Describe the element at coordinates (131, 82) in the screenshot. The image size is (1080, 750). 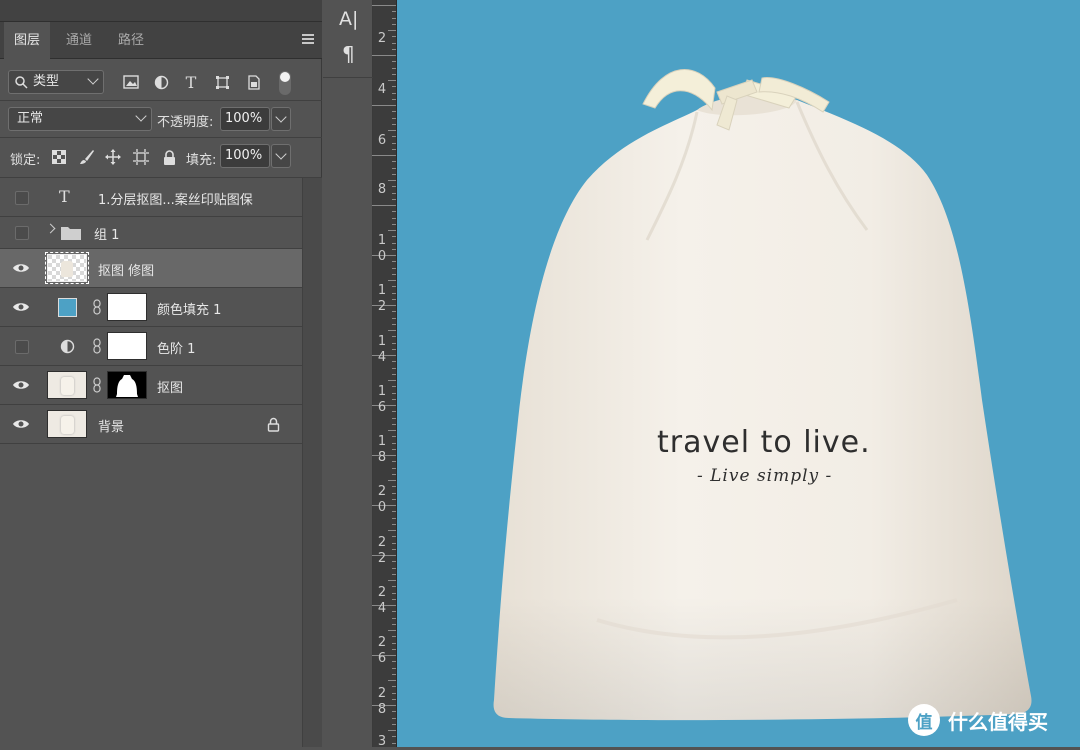
I see `filter-pixel-icon` at that location.